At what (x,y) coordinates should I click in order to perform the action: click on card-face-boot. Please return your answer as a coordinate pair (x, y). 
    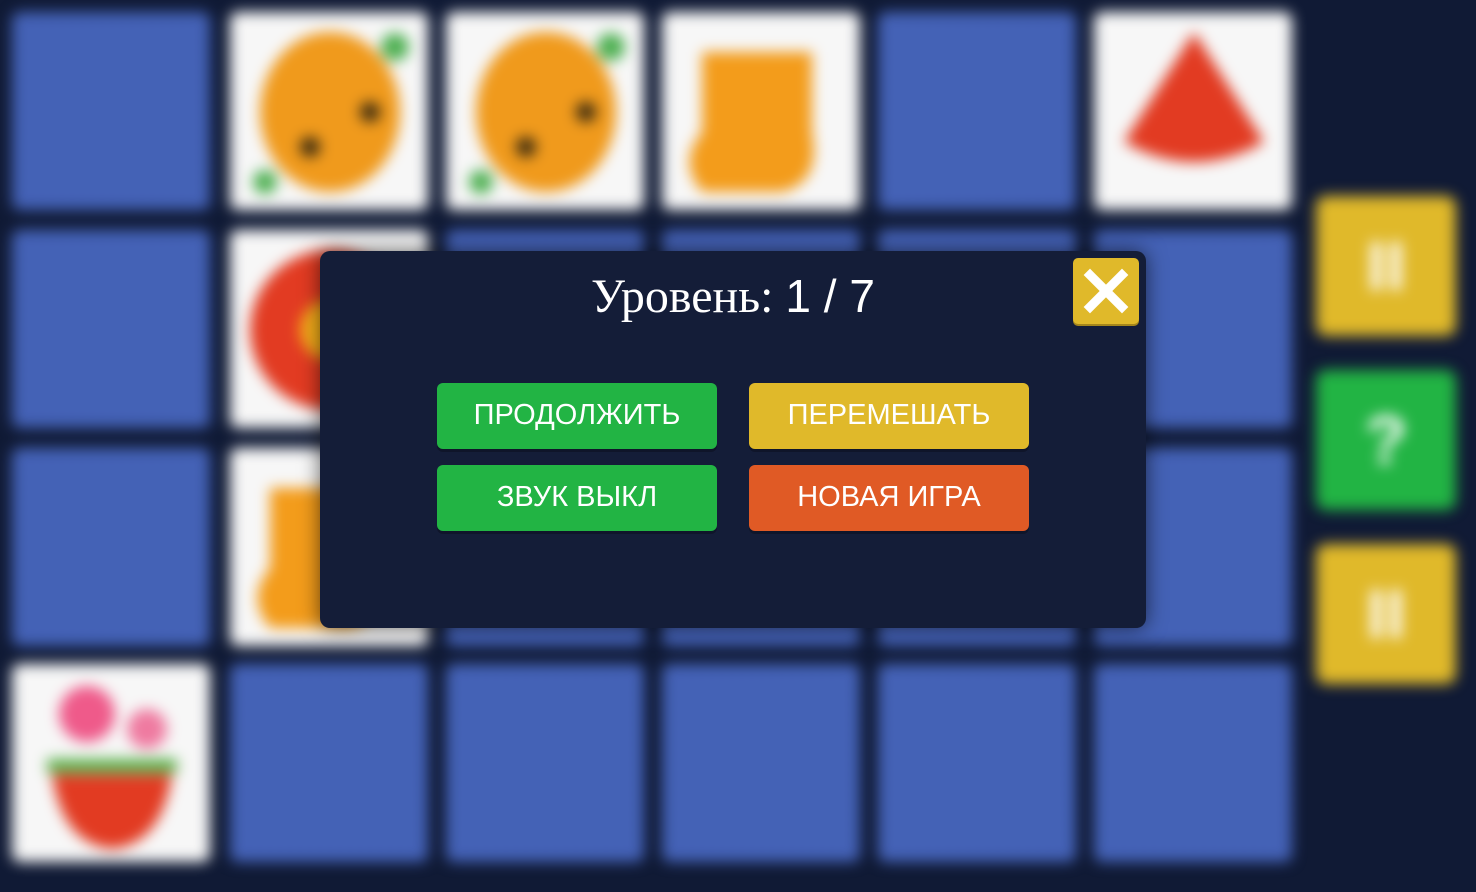
    Looking at the image, I should click on (761, 111).